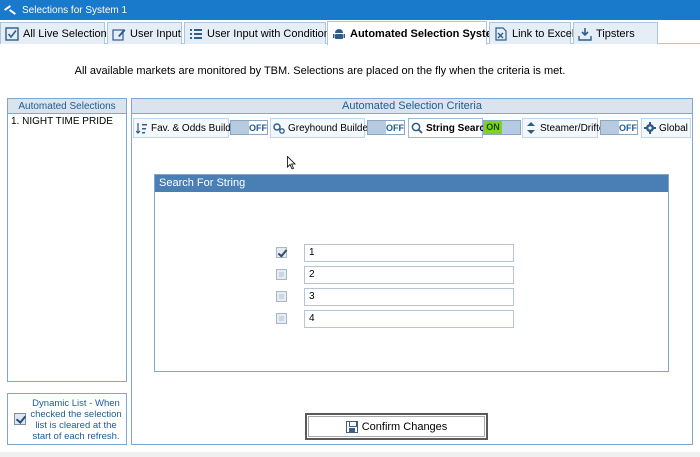  I want to click on app-icon, so click(10, 9).